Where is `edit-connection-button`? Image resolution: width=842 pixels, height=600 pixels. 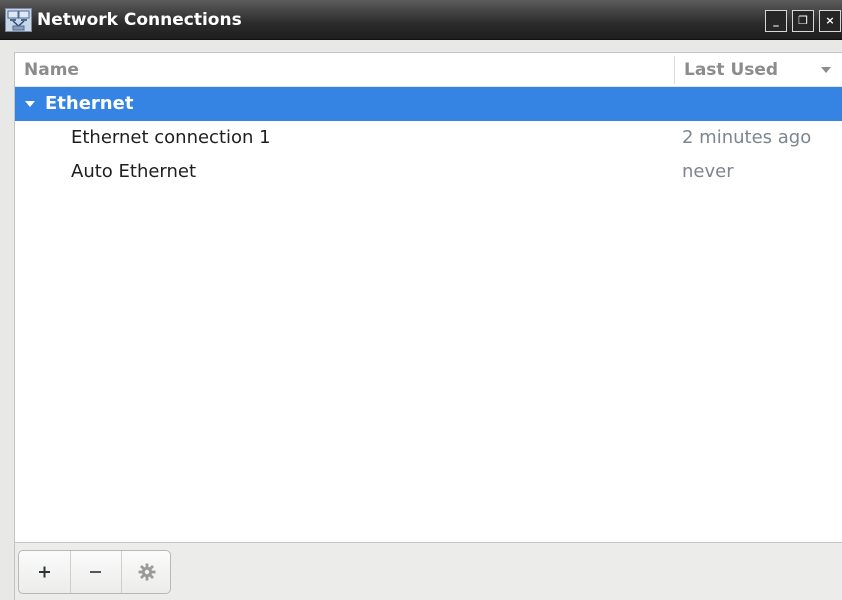 edit-connection-button is located at coordinates (145, 572).